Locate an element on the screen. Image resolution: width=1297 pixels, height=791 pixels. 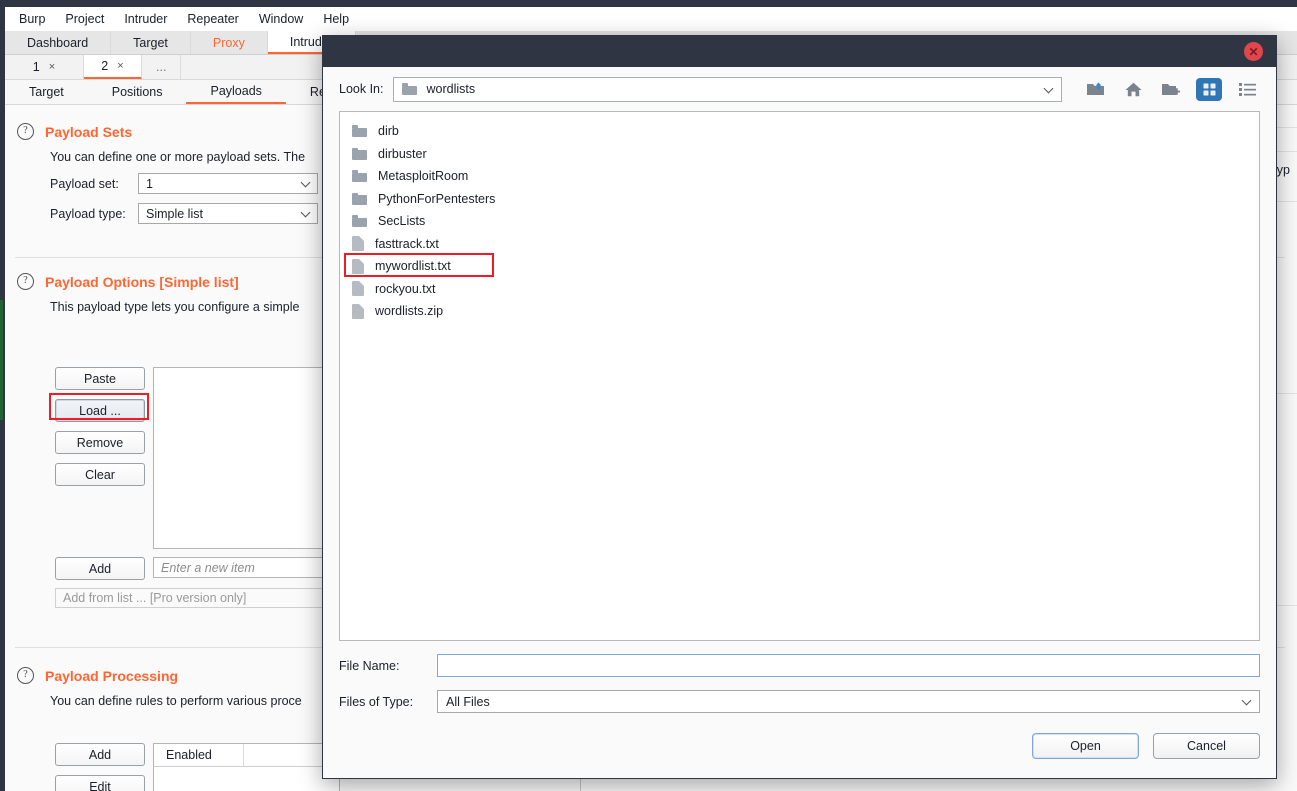
tab-target: Target is located at coordinates (151, 42).